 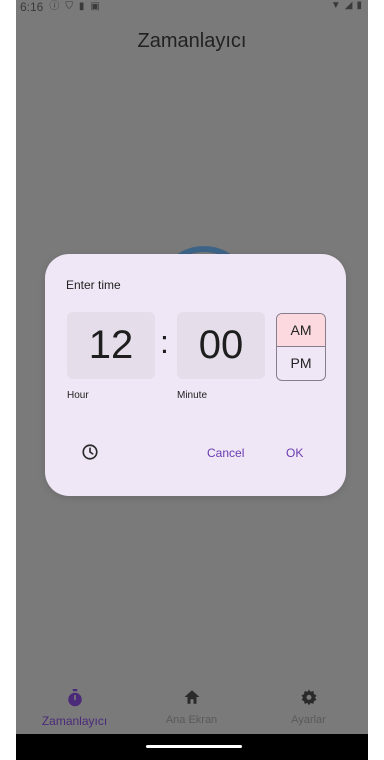 What do you see at coordinates (78, 395) in the screenshot?
I see `hour-label: Hour` at bounding box center [78, 395].